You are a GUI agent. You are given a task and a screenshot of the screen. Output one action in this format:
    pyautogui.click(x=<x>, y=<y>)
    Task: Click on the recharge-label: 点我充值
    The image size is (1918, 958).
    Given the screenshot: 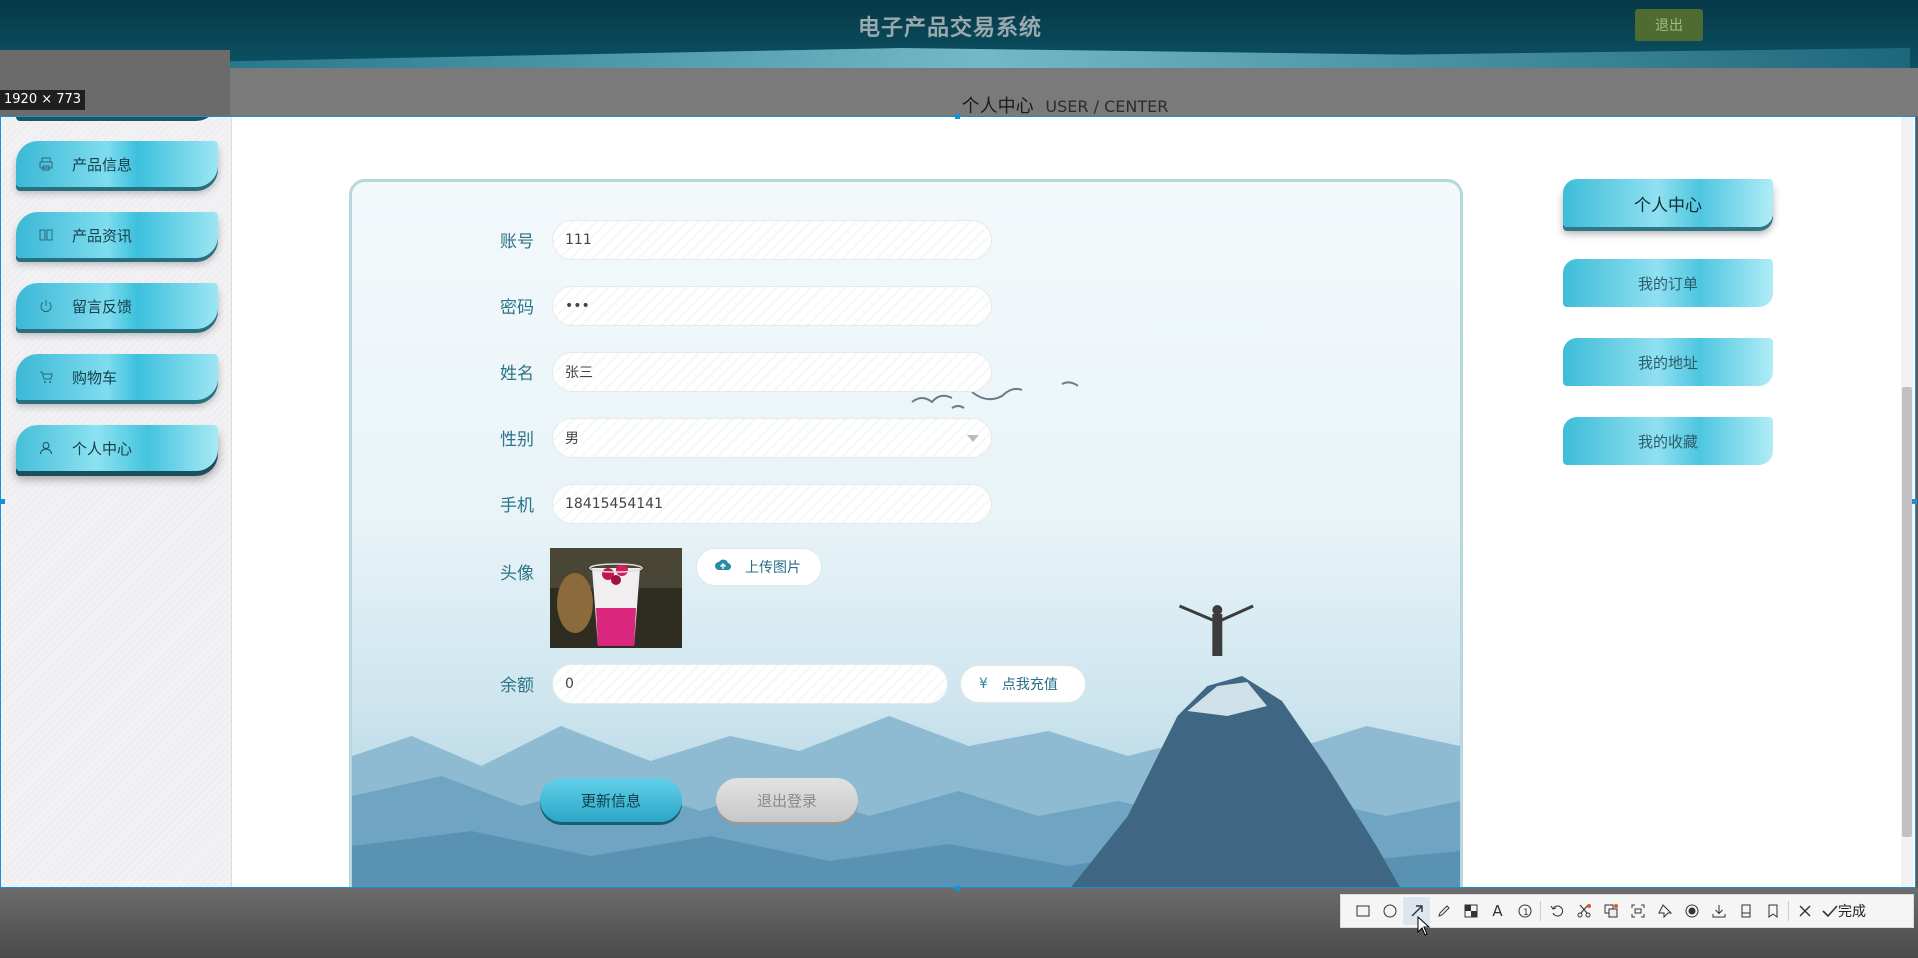 What is the action you would take?
    pyautogui.click(x=1029, y=685)
    